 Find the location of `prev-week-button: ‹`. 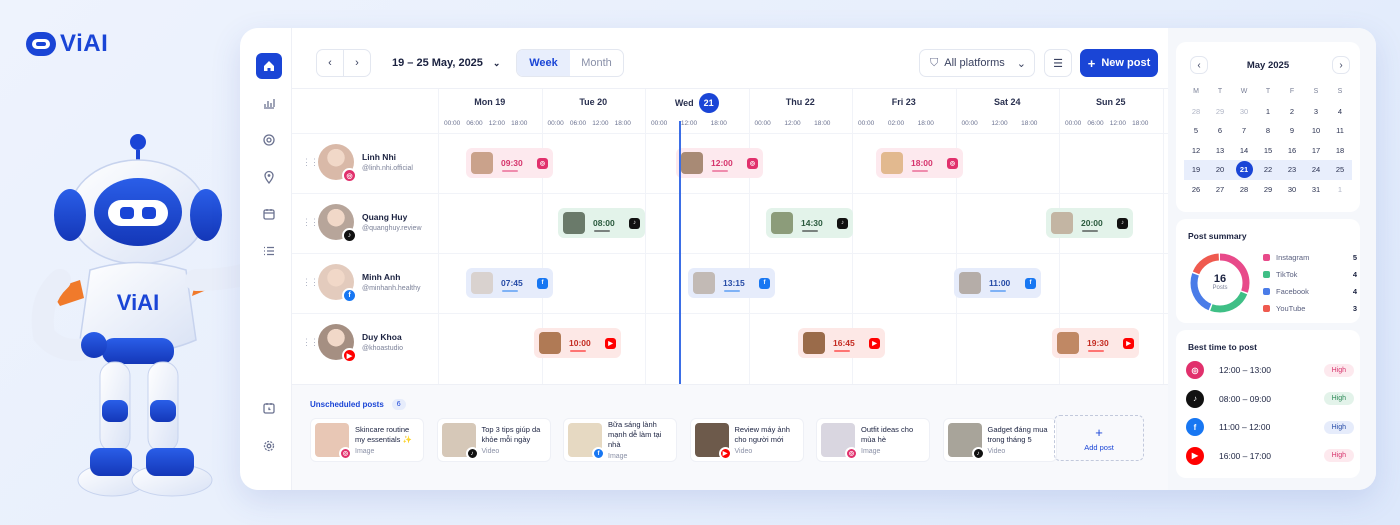

prev-week-button: ‹ is located at coordinates (330, 63).